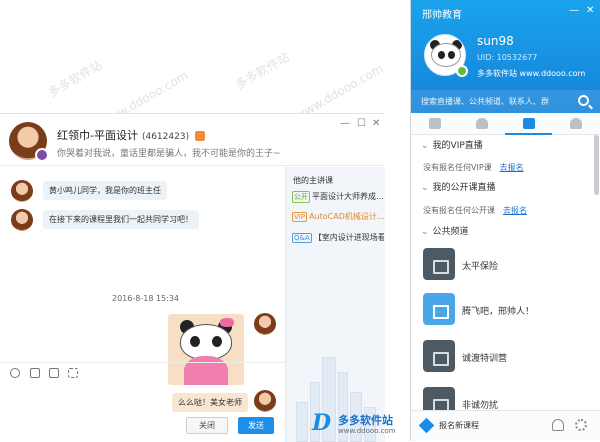  Describe the element at coordinates (301, 197) in the screenshot. I see `course-tag: 公开` at that location.